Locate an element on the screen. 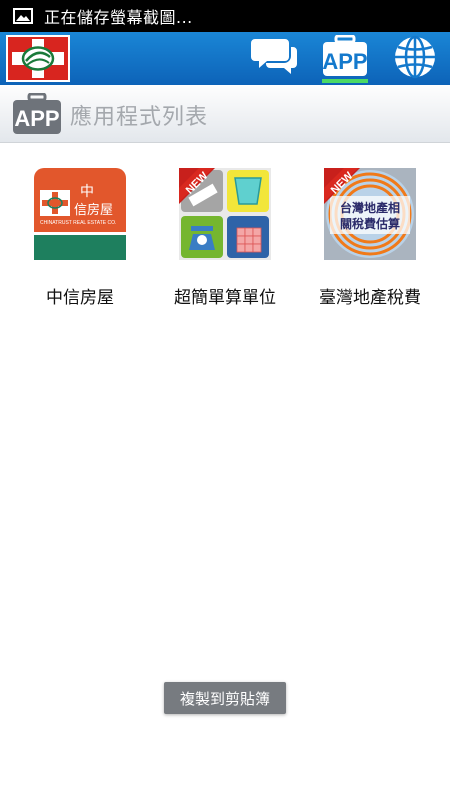 This screenshot has height=800, width=450. unit-converter-icon: NEW is located at coordinates (225, 214).